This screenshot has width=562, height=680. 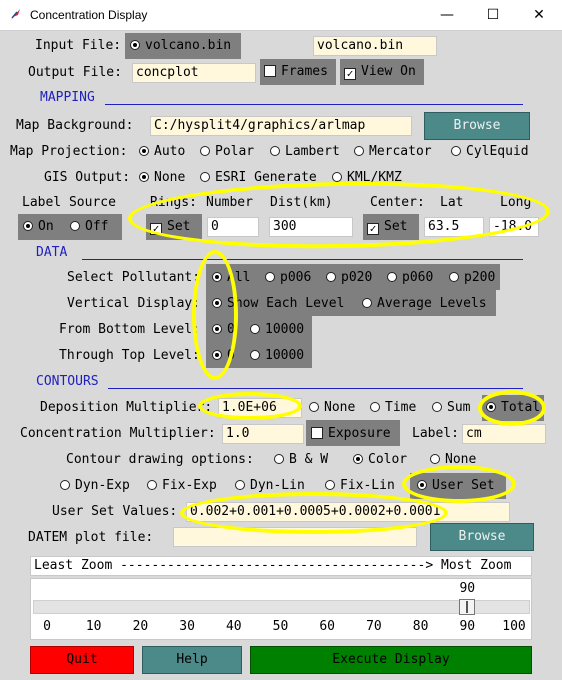 What do you see at coordinates (126, 407) in the screenshot?
I see `deposition-multiplier-label: Deposition Multiplier:` at bounding box center [126, 407].